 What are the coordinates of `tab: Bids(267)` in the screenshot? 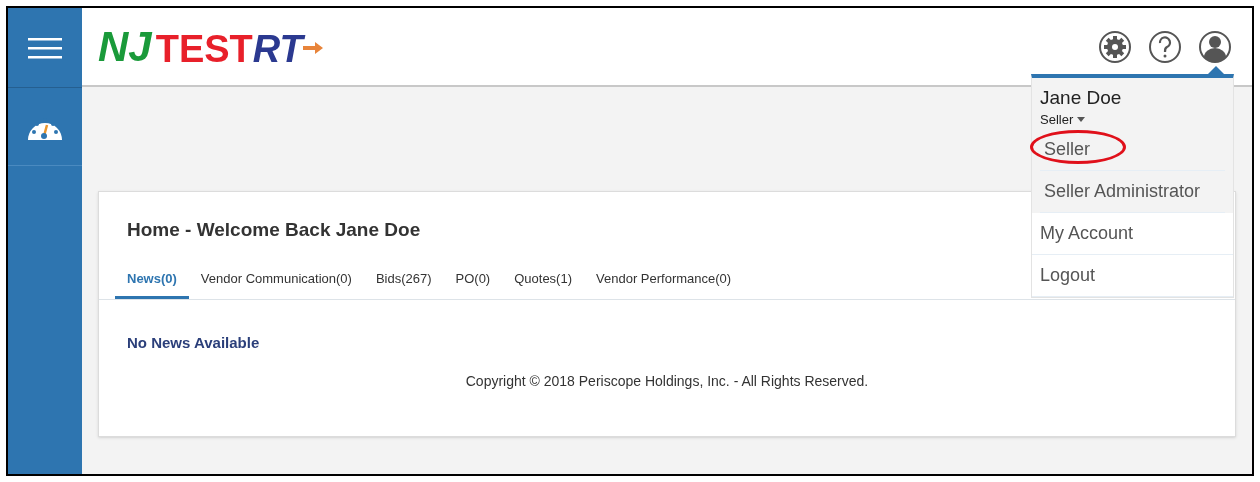 It's located at (403, 283).